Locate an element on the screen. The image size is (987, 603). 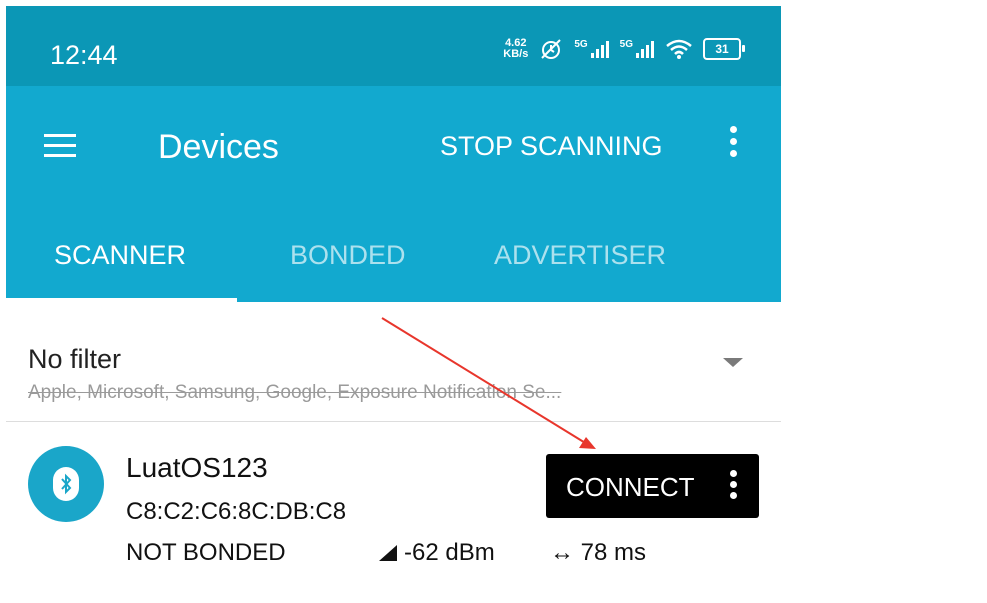
signal-sim2-icon: 5G is located at coordinates (637, 49).